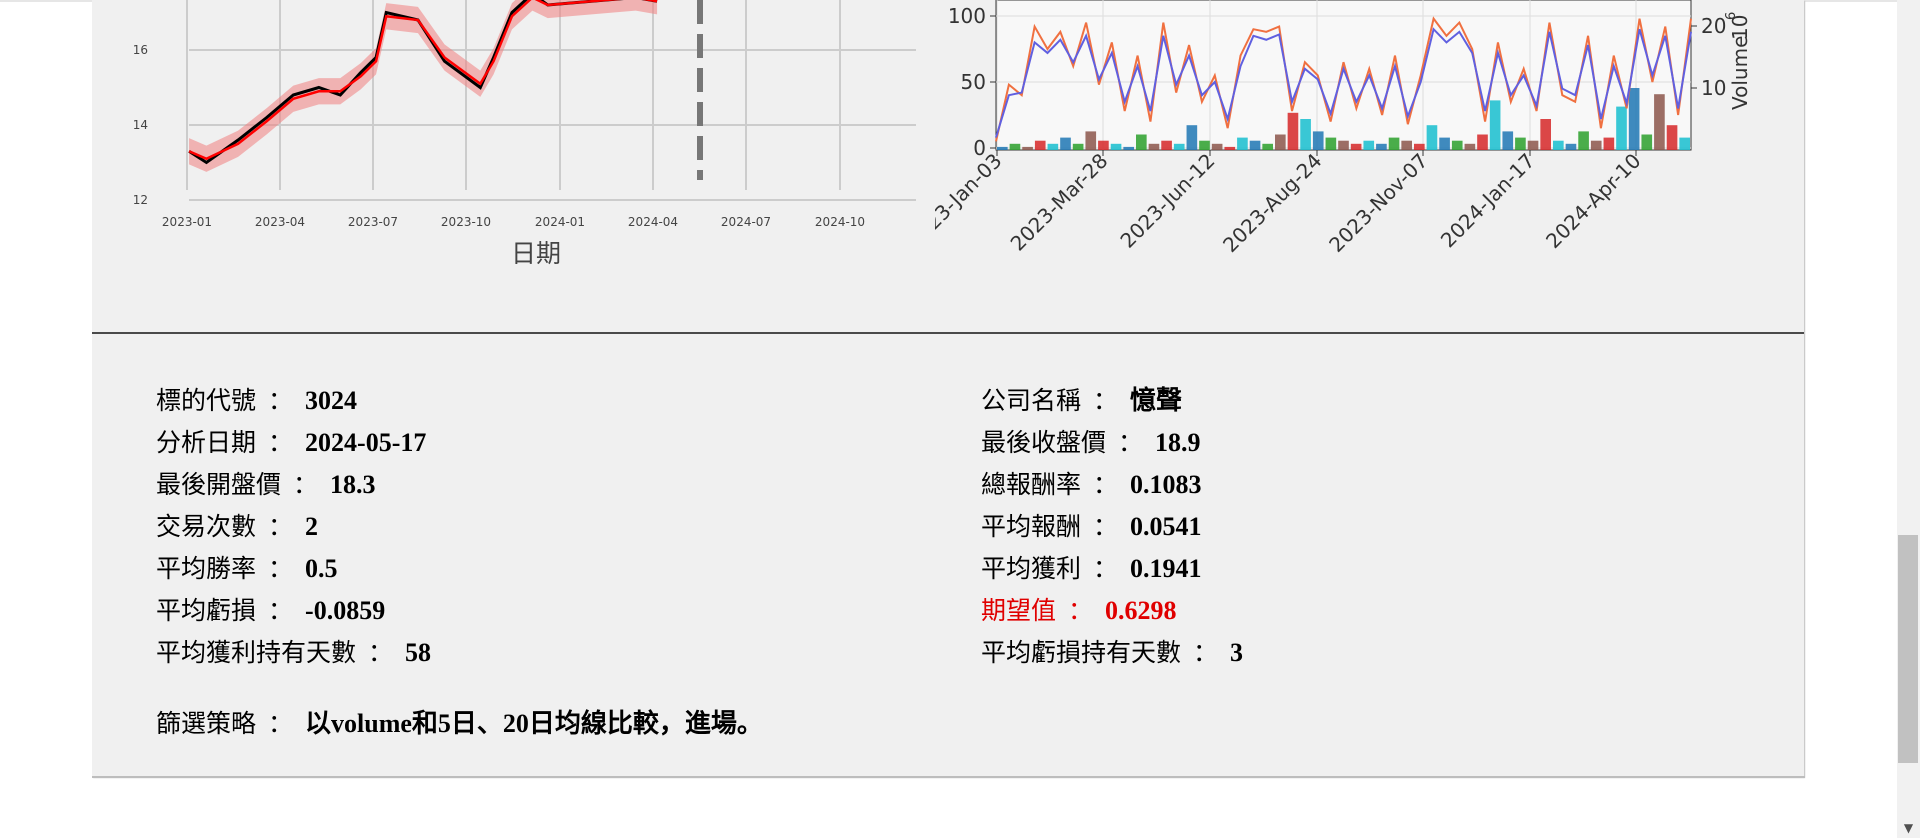  What do you see at coordinates (1059, 202) in the screenshot?
I see `x-tick-label: 2023-Mar-28` at bounding box center [1059, 202].